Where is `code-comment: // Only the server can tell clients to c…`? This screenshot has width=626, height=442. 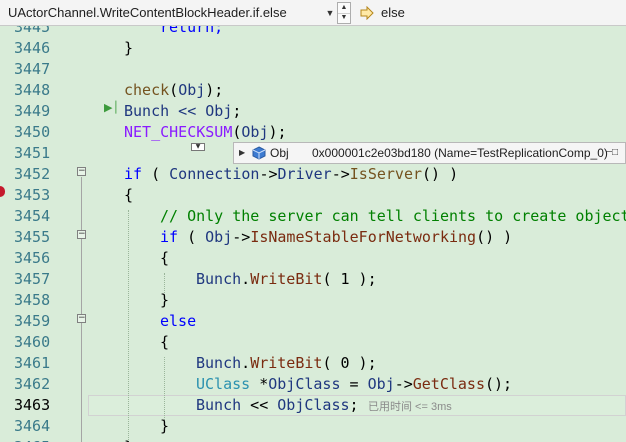 code-comment: // Only the server can tell clients to c… is located at coordinates (393, 216).